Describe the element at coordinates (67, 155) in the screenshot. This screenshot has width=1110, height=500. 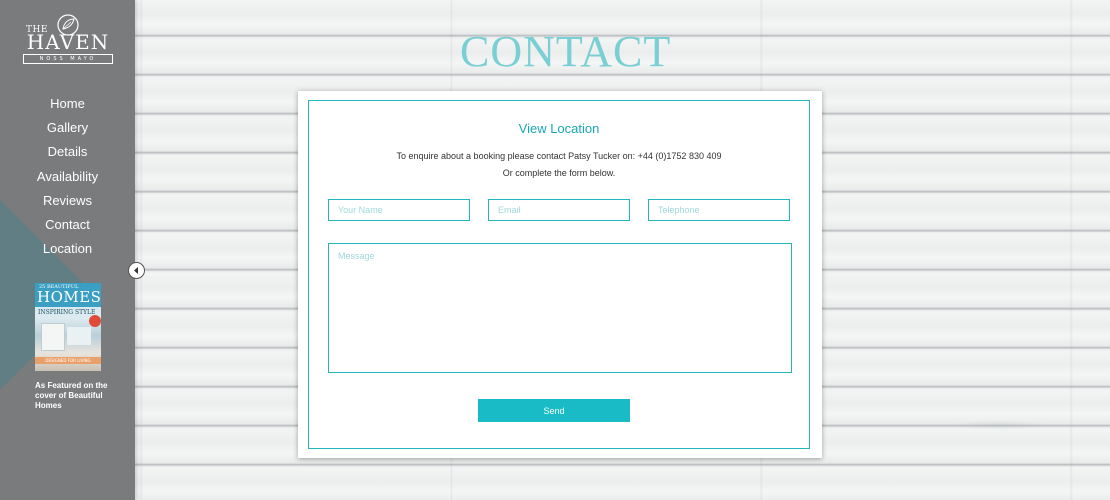
I see `nav-item-details: Details` at that location.